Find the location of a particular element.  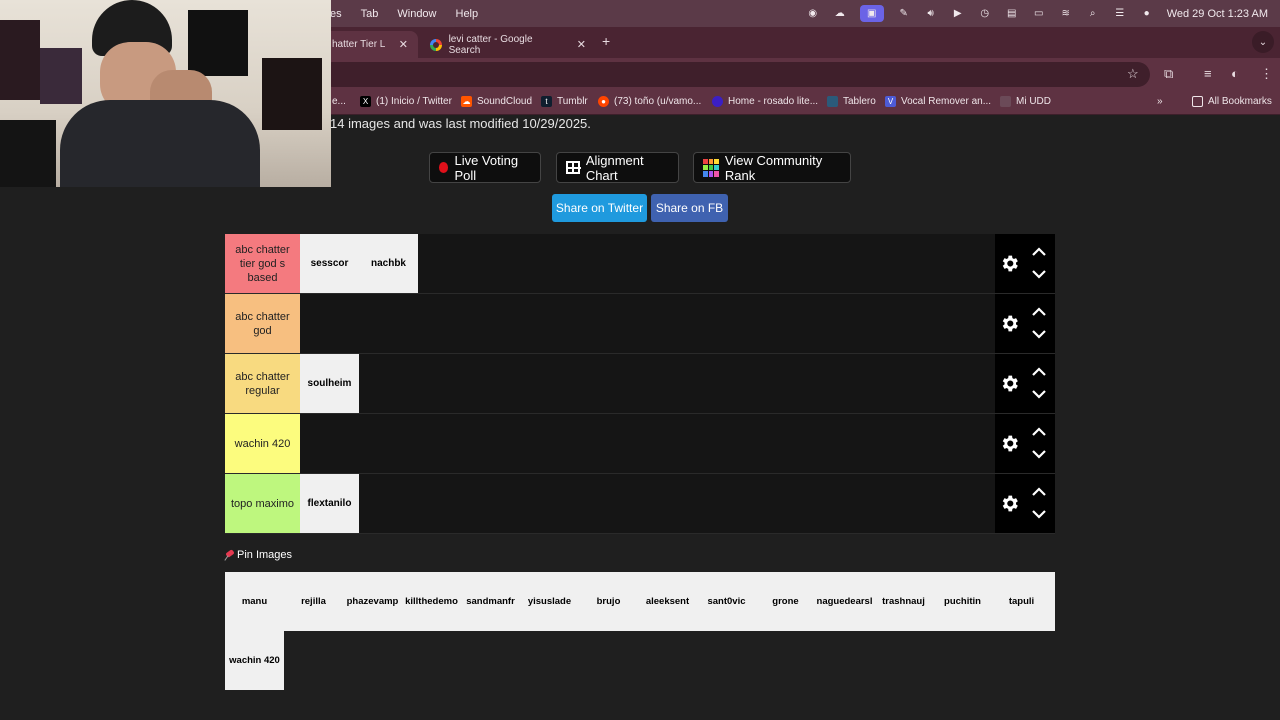

pool-item: sandmanfr is located at coordinates (490, 601).